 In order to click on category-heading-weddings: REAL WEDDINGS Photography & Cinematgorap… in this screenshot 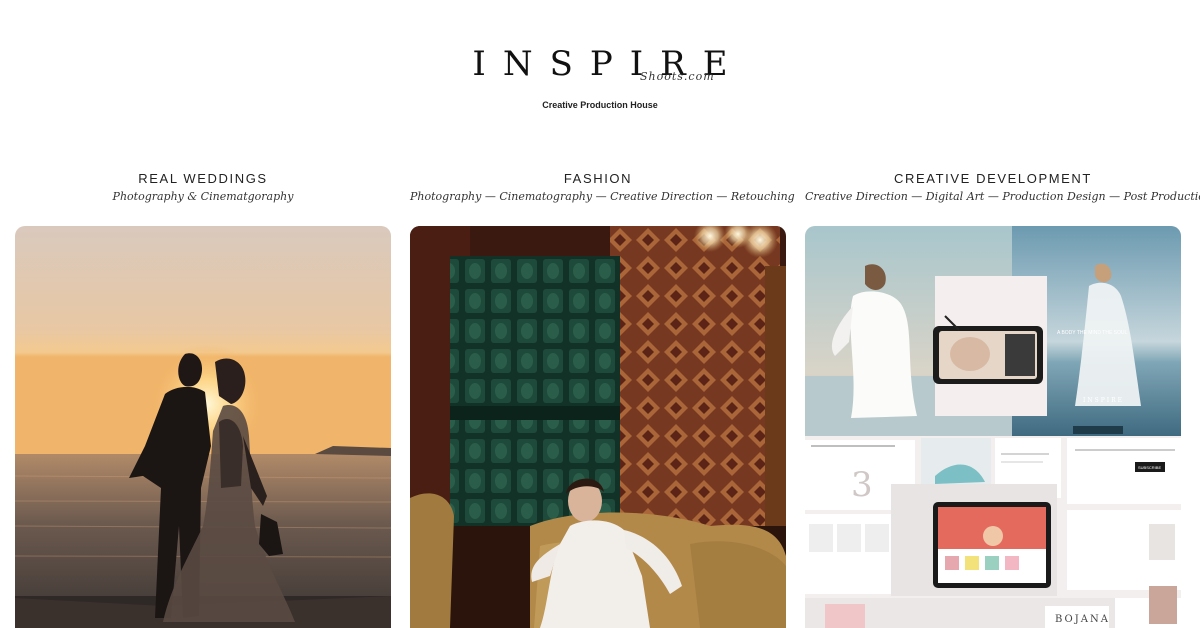, I will do `click(203, 187)`.